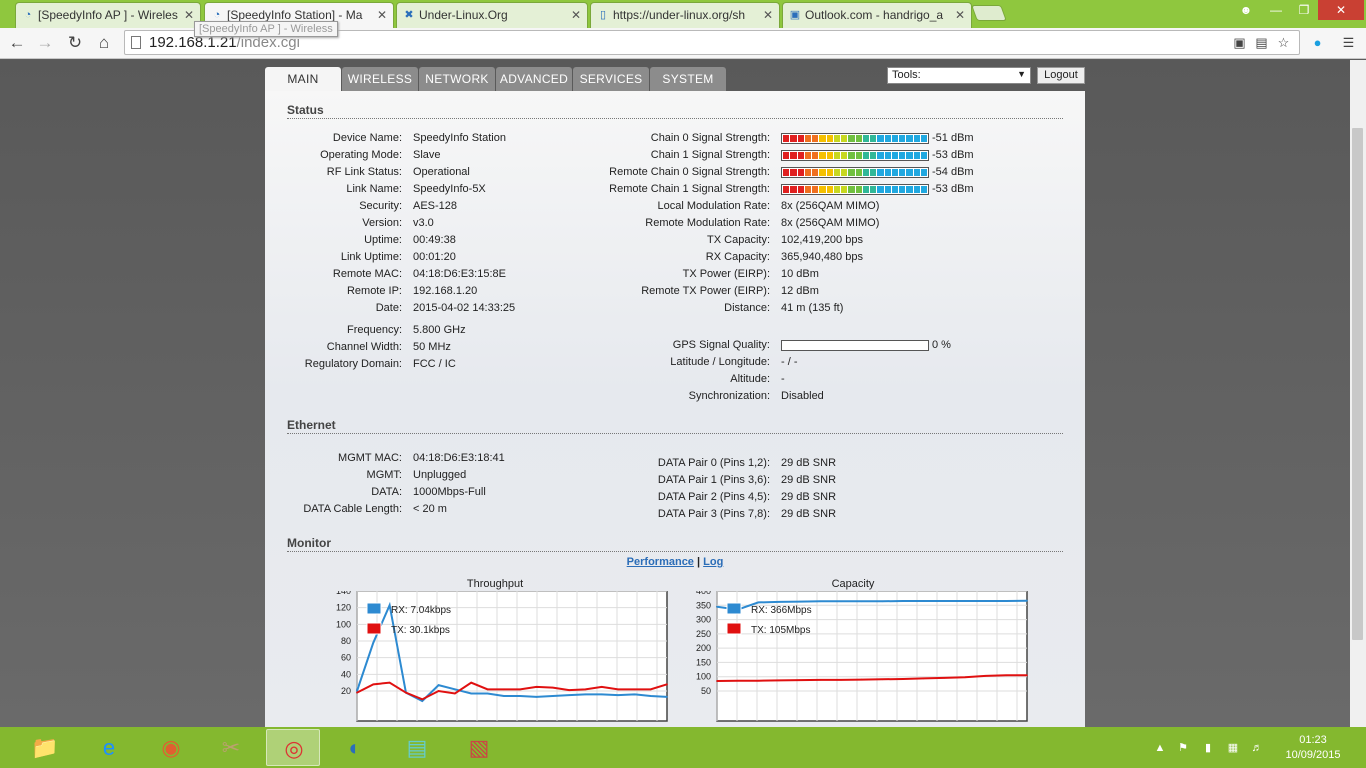  Describe the element at coordinates (809, 480) in the screenshot. I see `field-value: 29 dB SNR` at that location.